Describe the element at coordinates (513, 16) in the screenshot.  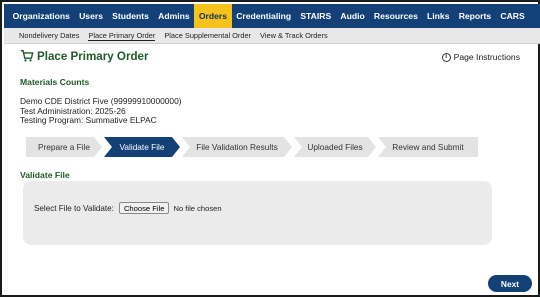
I see `nav-cars: CARS` at that location.